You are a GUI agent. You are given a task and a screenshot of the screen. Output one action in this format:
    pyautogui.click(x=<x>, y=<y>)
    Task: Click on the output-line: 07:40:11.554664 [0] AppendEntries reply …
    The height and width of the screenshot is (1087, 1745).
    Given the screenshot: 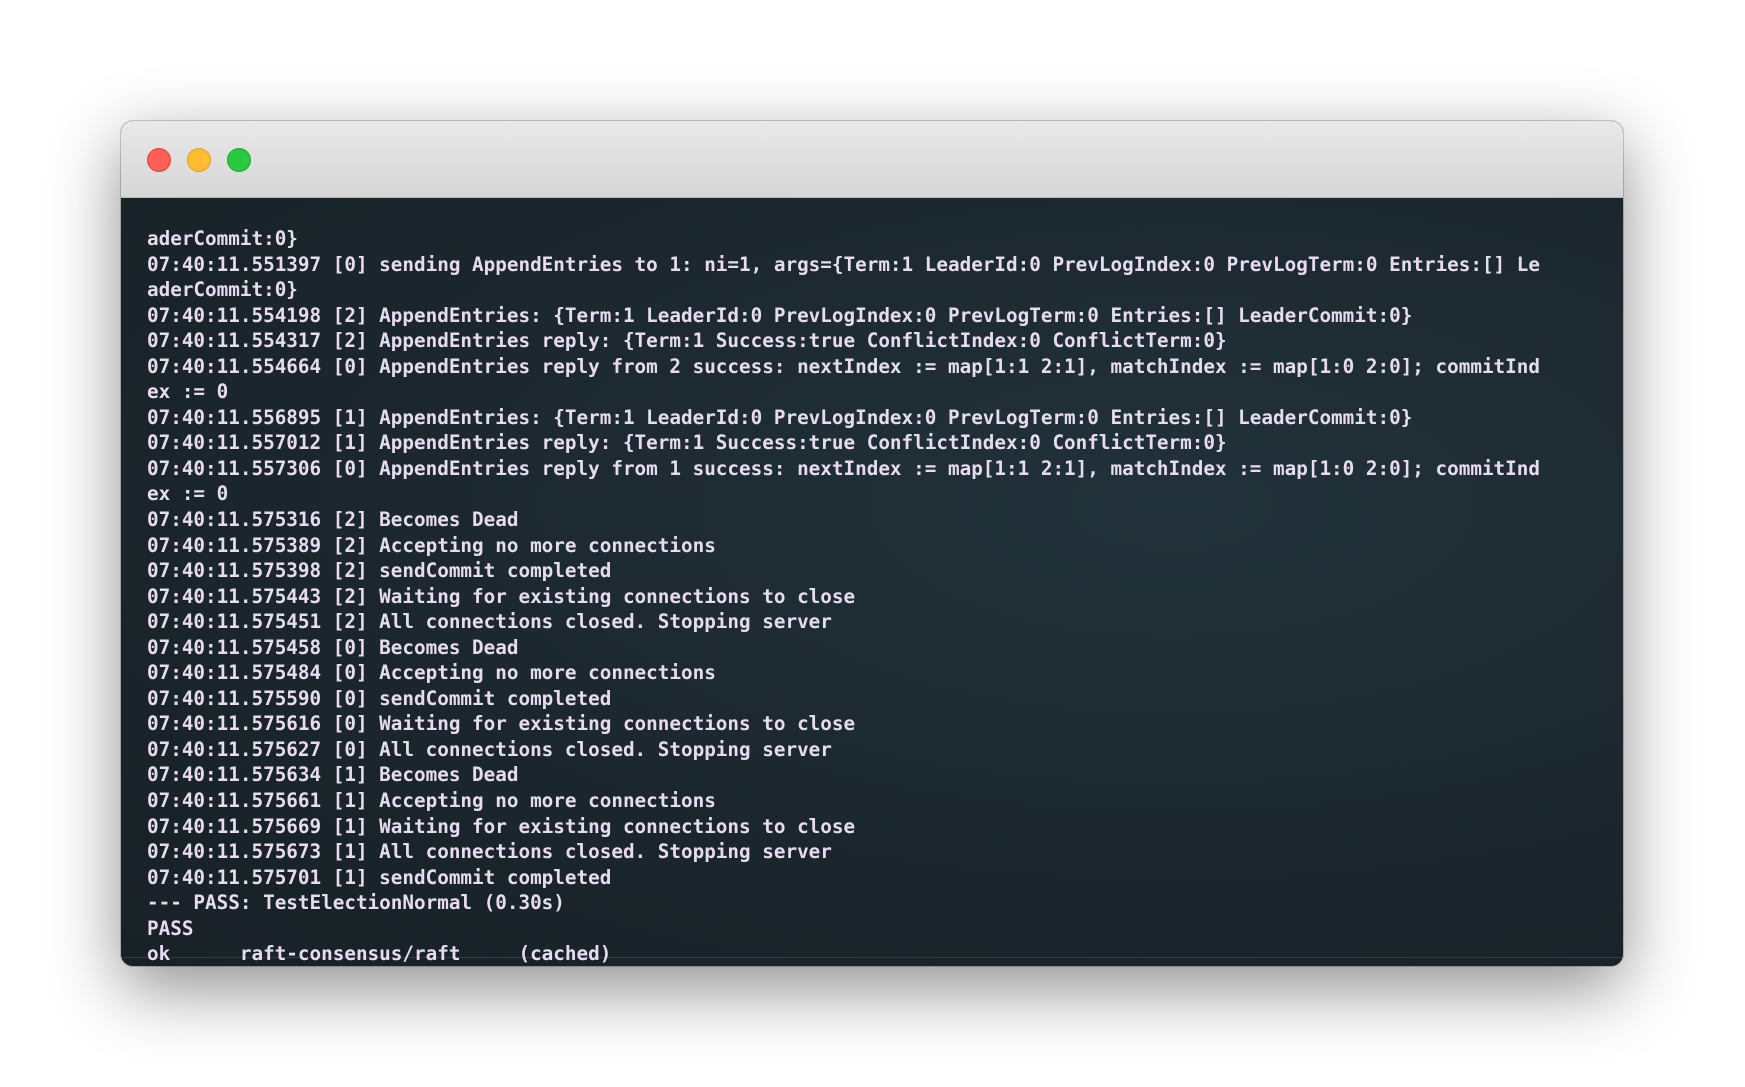 What is the action you would take?
    pyautogui.click(x=843, y=366)
    